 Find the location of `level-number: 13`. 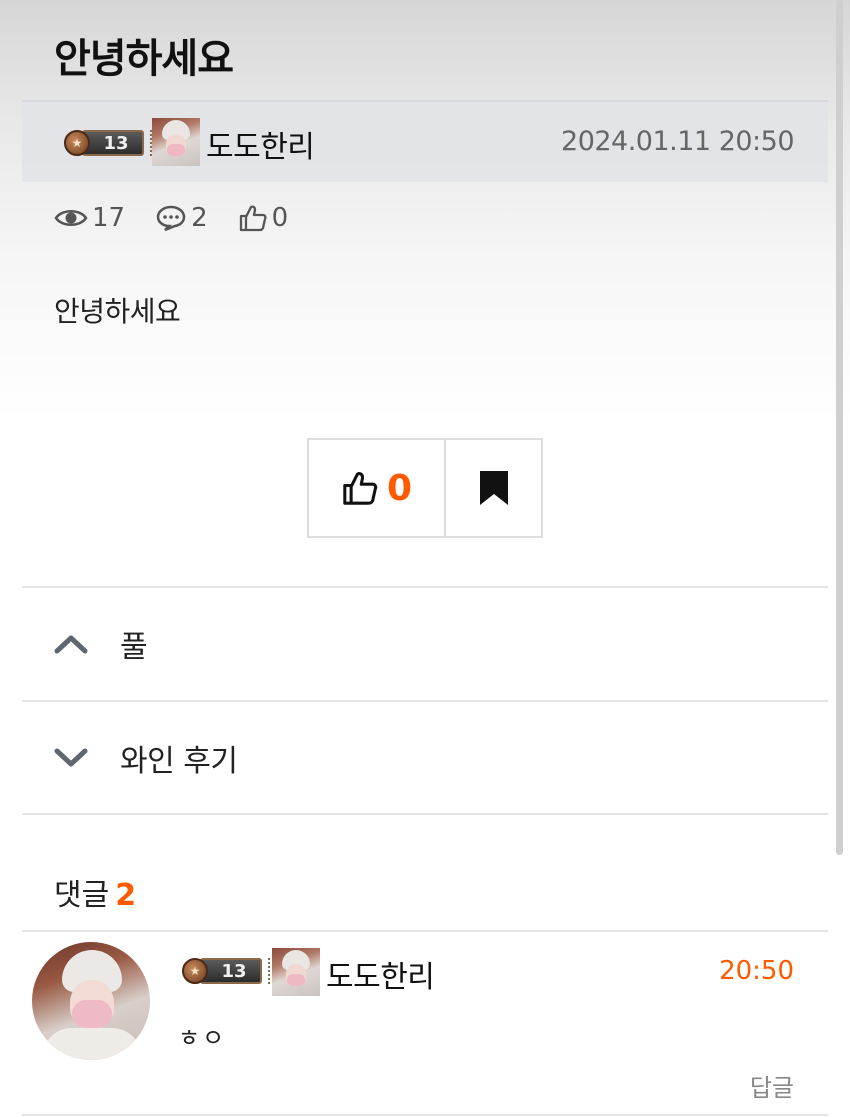

level-number: 13 is located at coordinates (113, 143).